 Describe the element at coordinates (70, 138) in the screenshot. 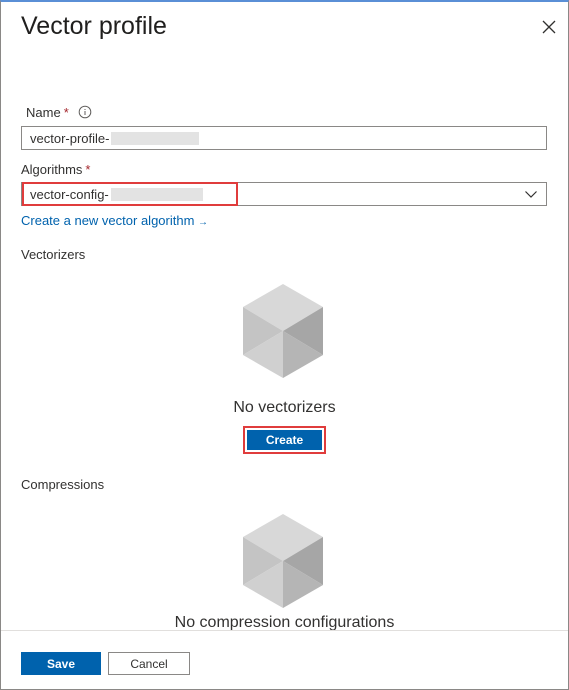

I see `name-input-value: vector-profile-` at that location.